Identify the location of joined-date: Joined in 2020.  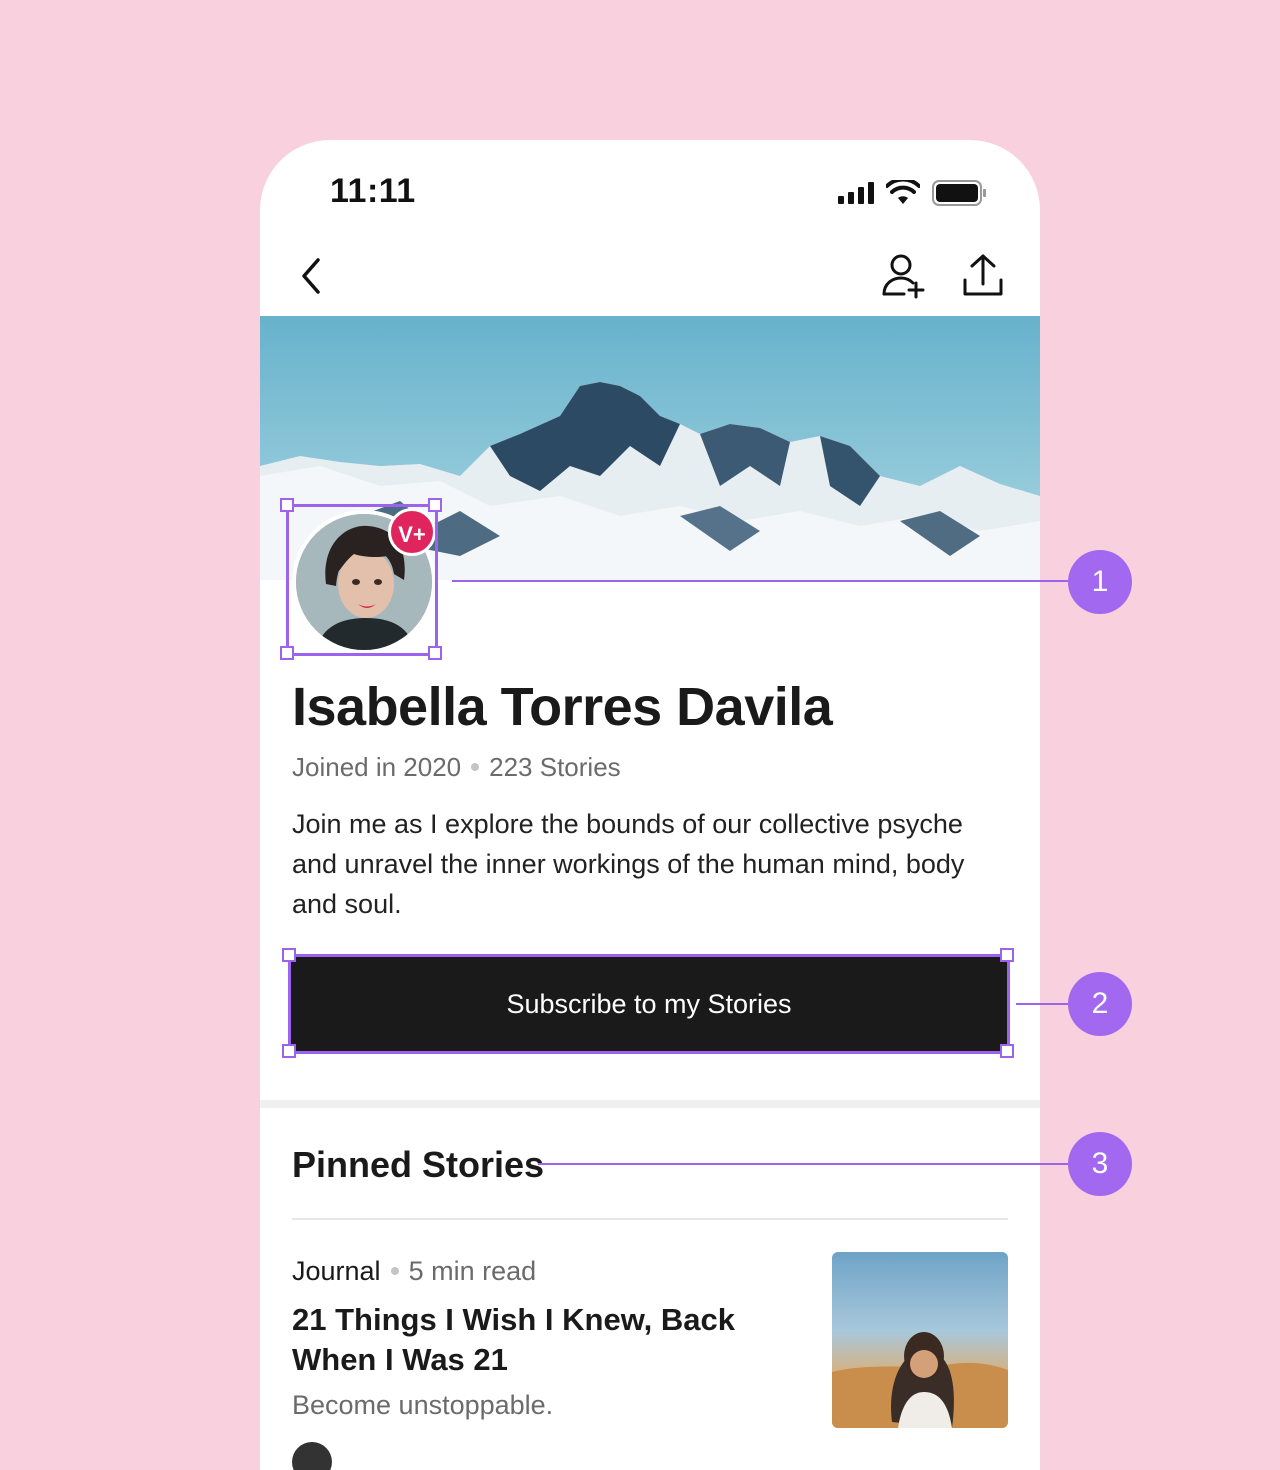
(377, 767).